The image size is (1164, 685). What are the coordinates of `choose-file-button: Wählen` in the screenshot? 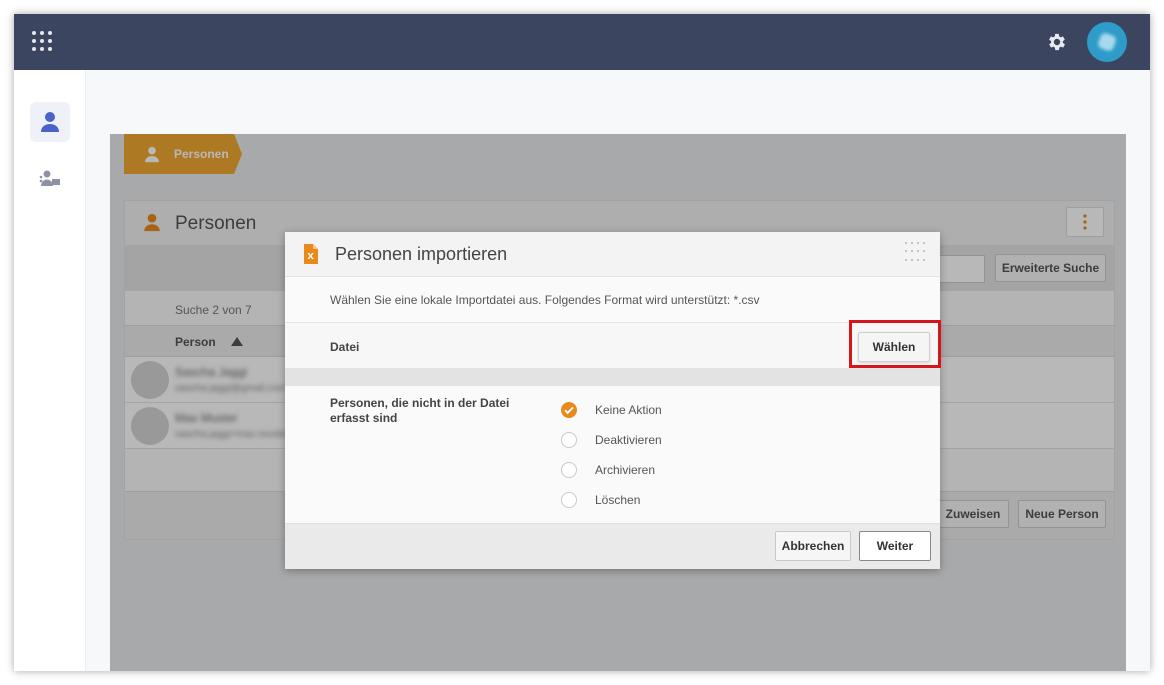 It's located at (894, 347).